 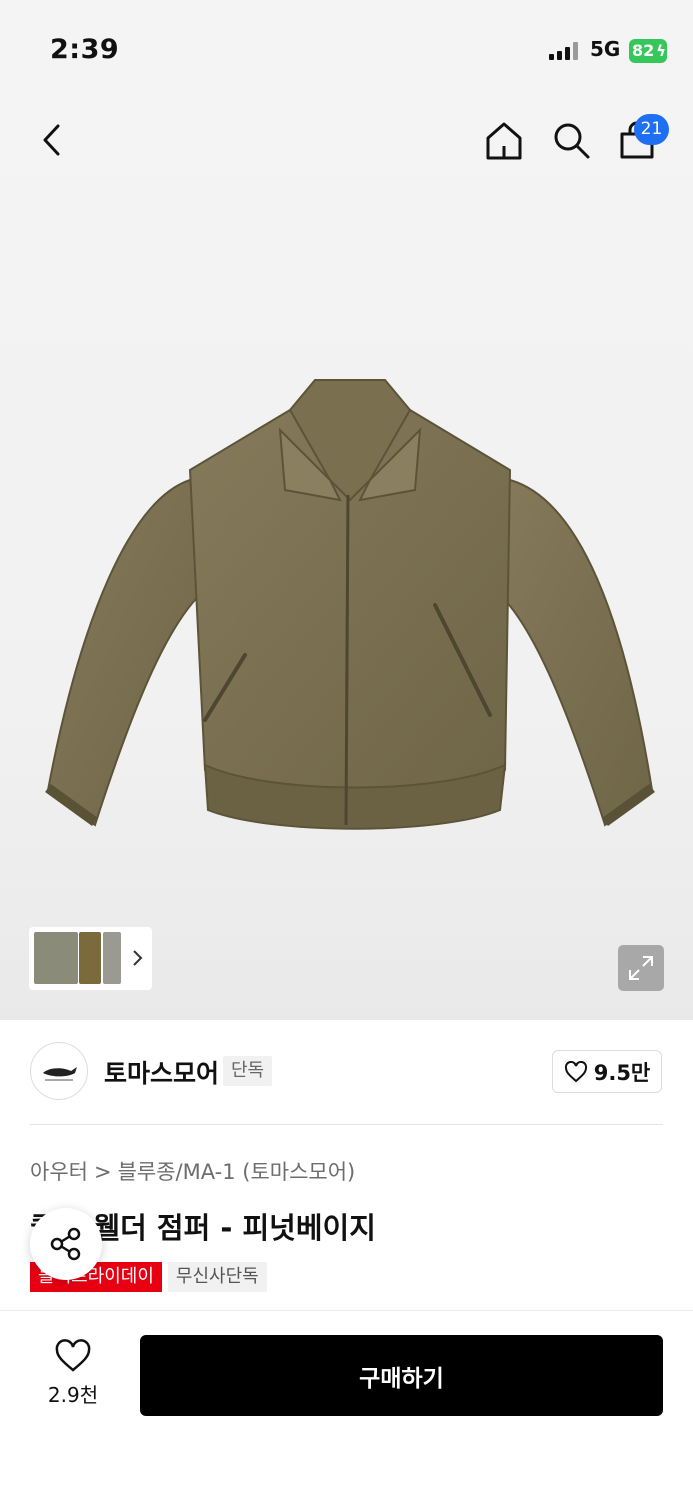 What do you see at coordinates (401, 1375) in the screenshot?
I see `buy-button: 구매하기` at bounding box center [401, 1375].